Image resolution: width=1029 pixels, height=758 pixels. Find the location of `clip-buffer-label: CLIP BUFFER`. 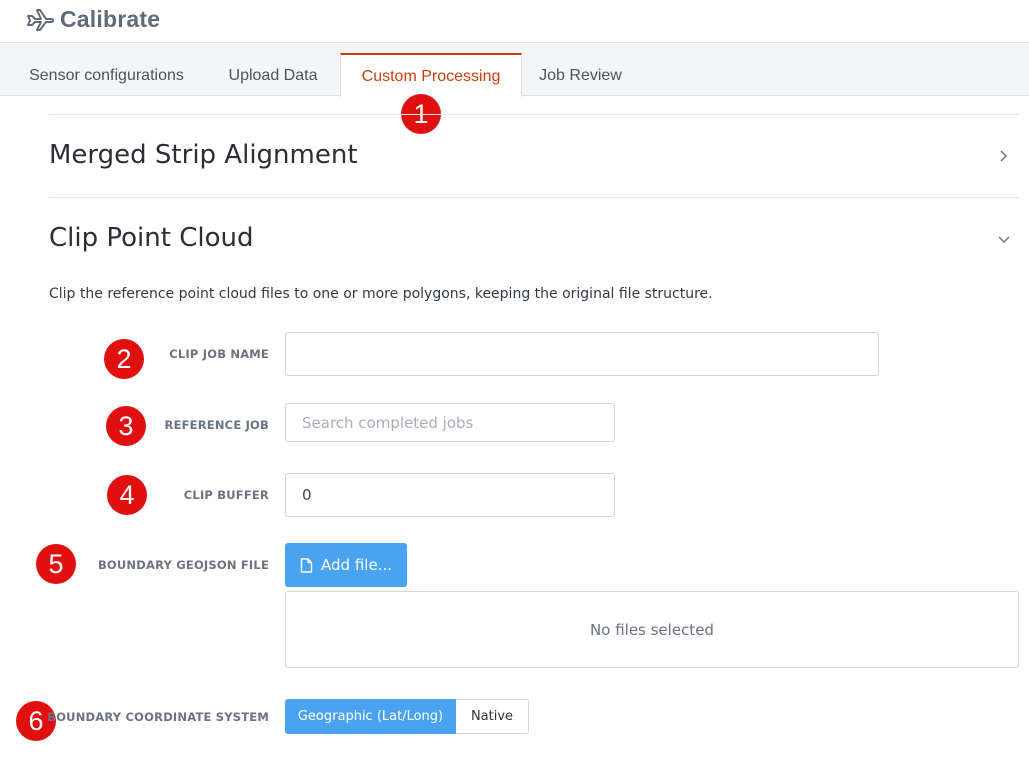

clip-buffer-label: CLIP BUFFER is located at coordinates (226, 495).